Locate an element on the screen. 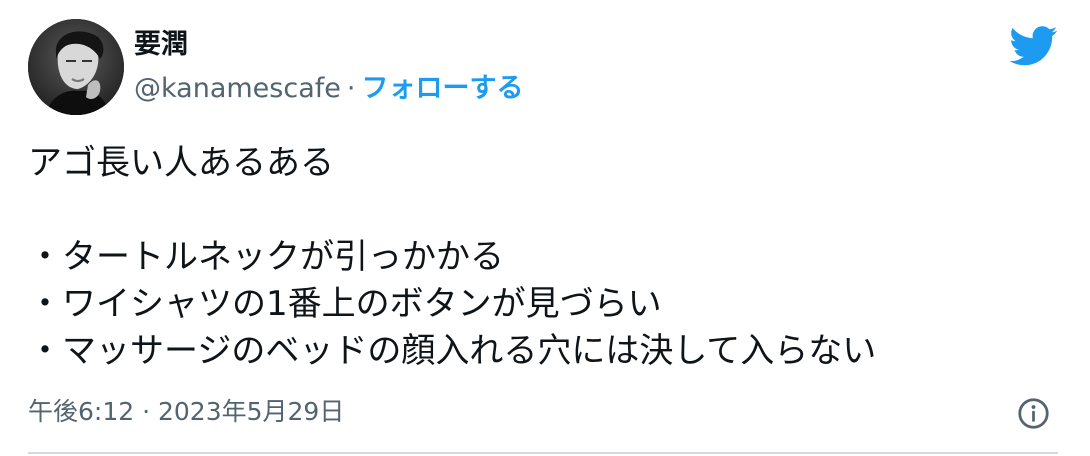 The width and height of the screenshot is (1090, 456). tweet-date-link: 2023年5月29日 is located at coordinates (251, 411).